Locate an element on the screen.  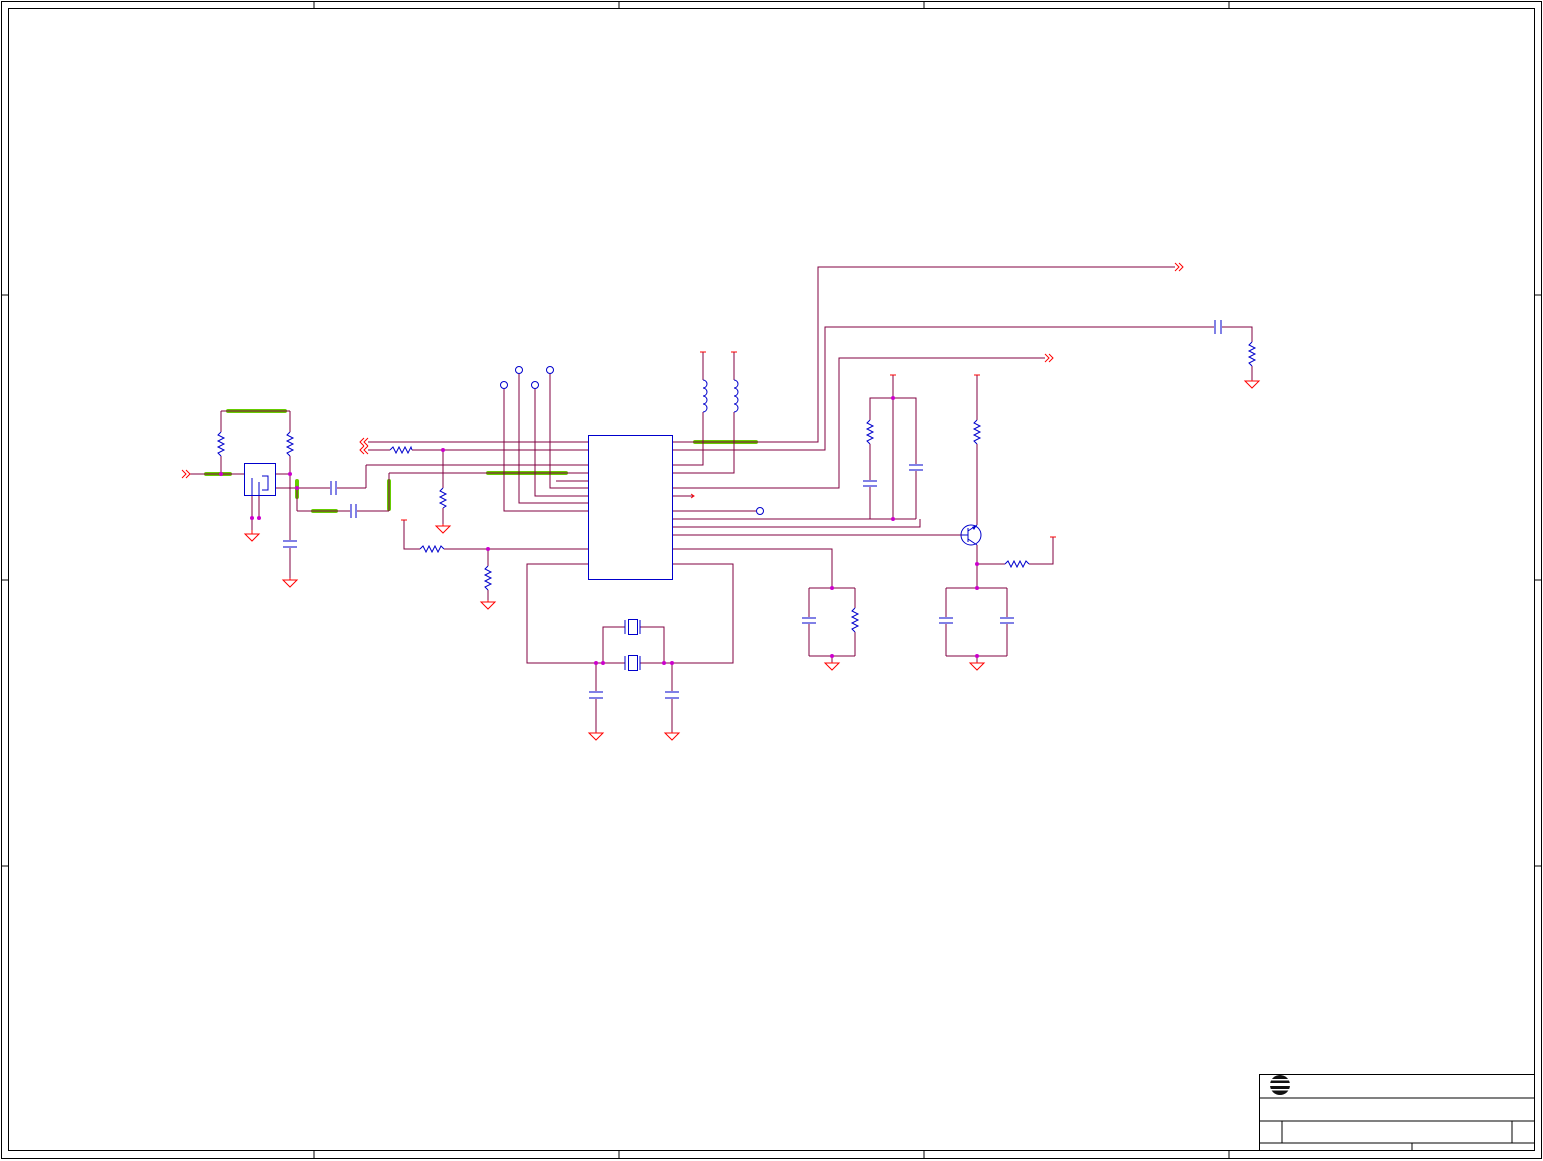
main-ic is located at coordinates (630, 507).